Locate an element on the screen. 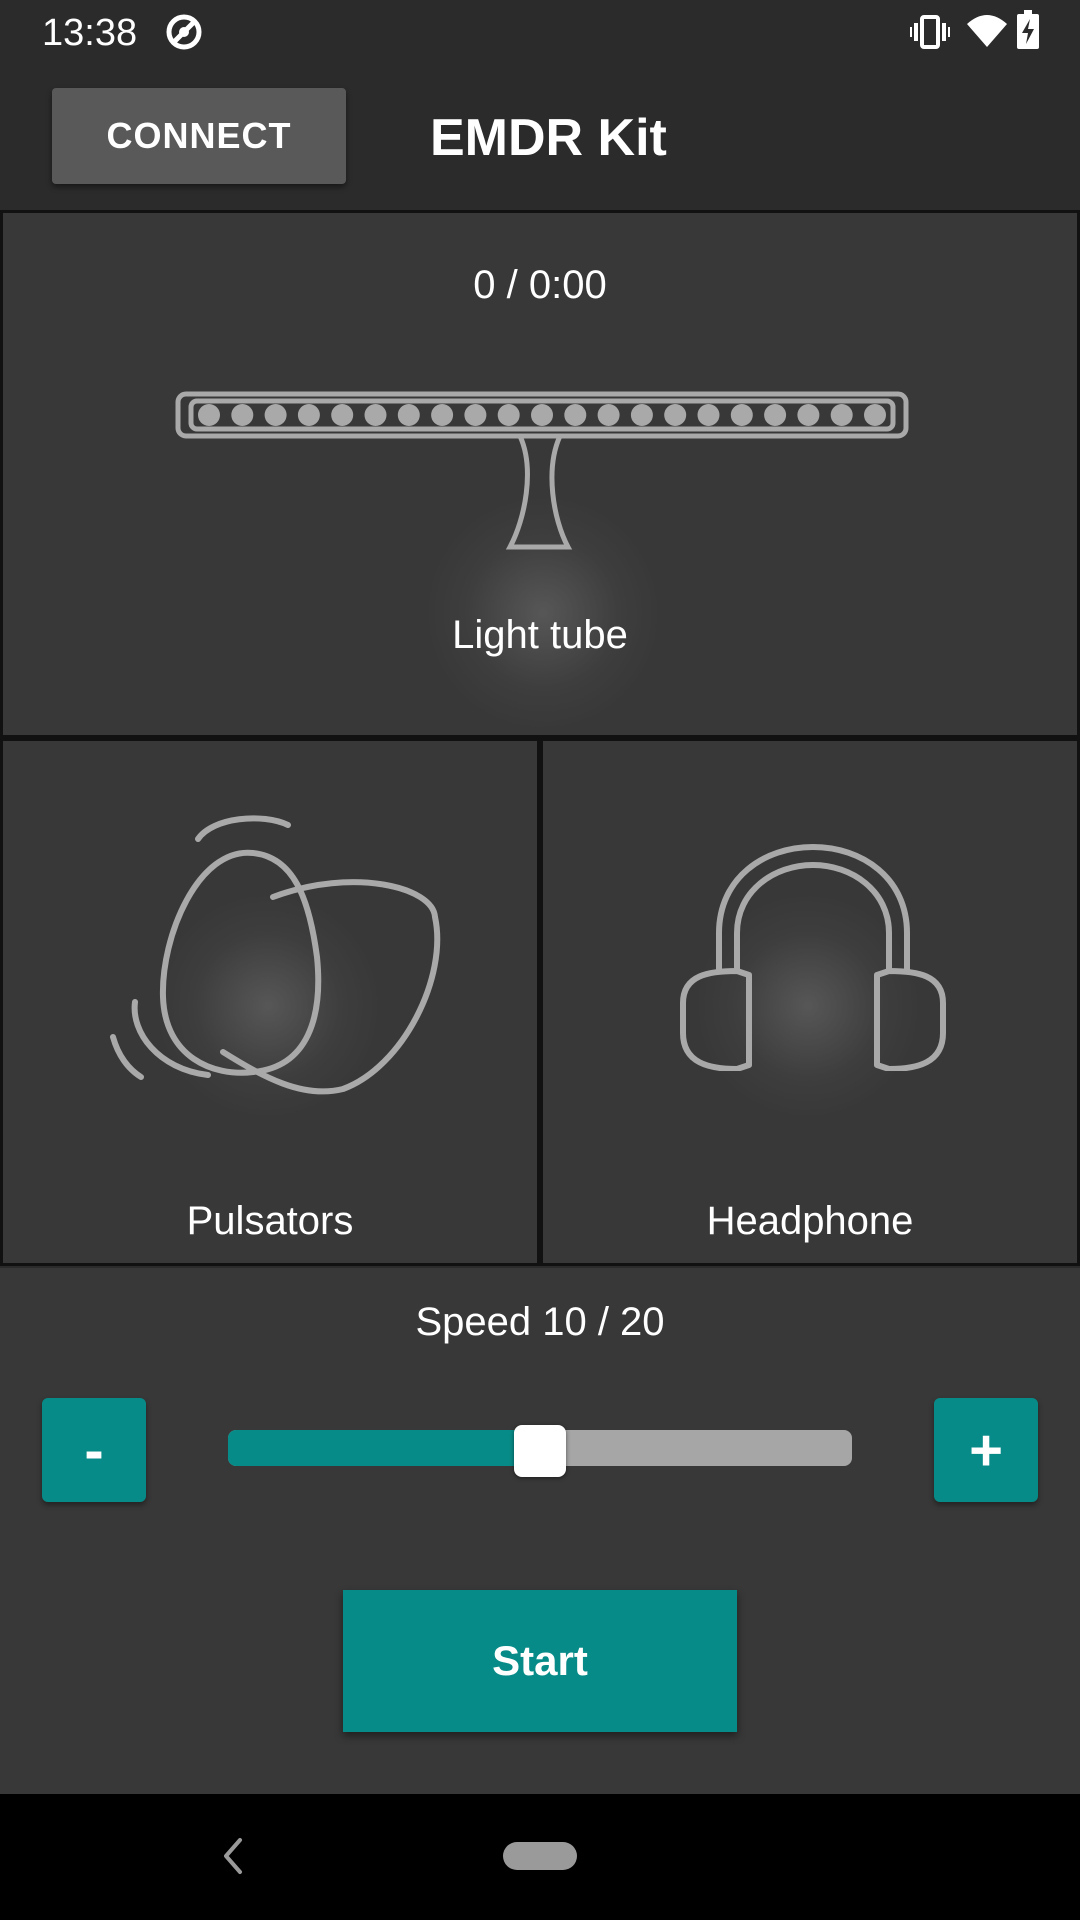 Image resolution: width=1080 pixels, height=1920 pixels. navigation-bar is located at coordinates (540, 1857).